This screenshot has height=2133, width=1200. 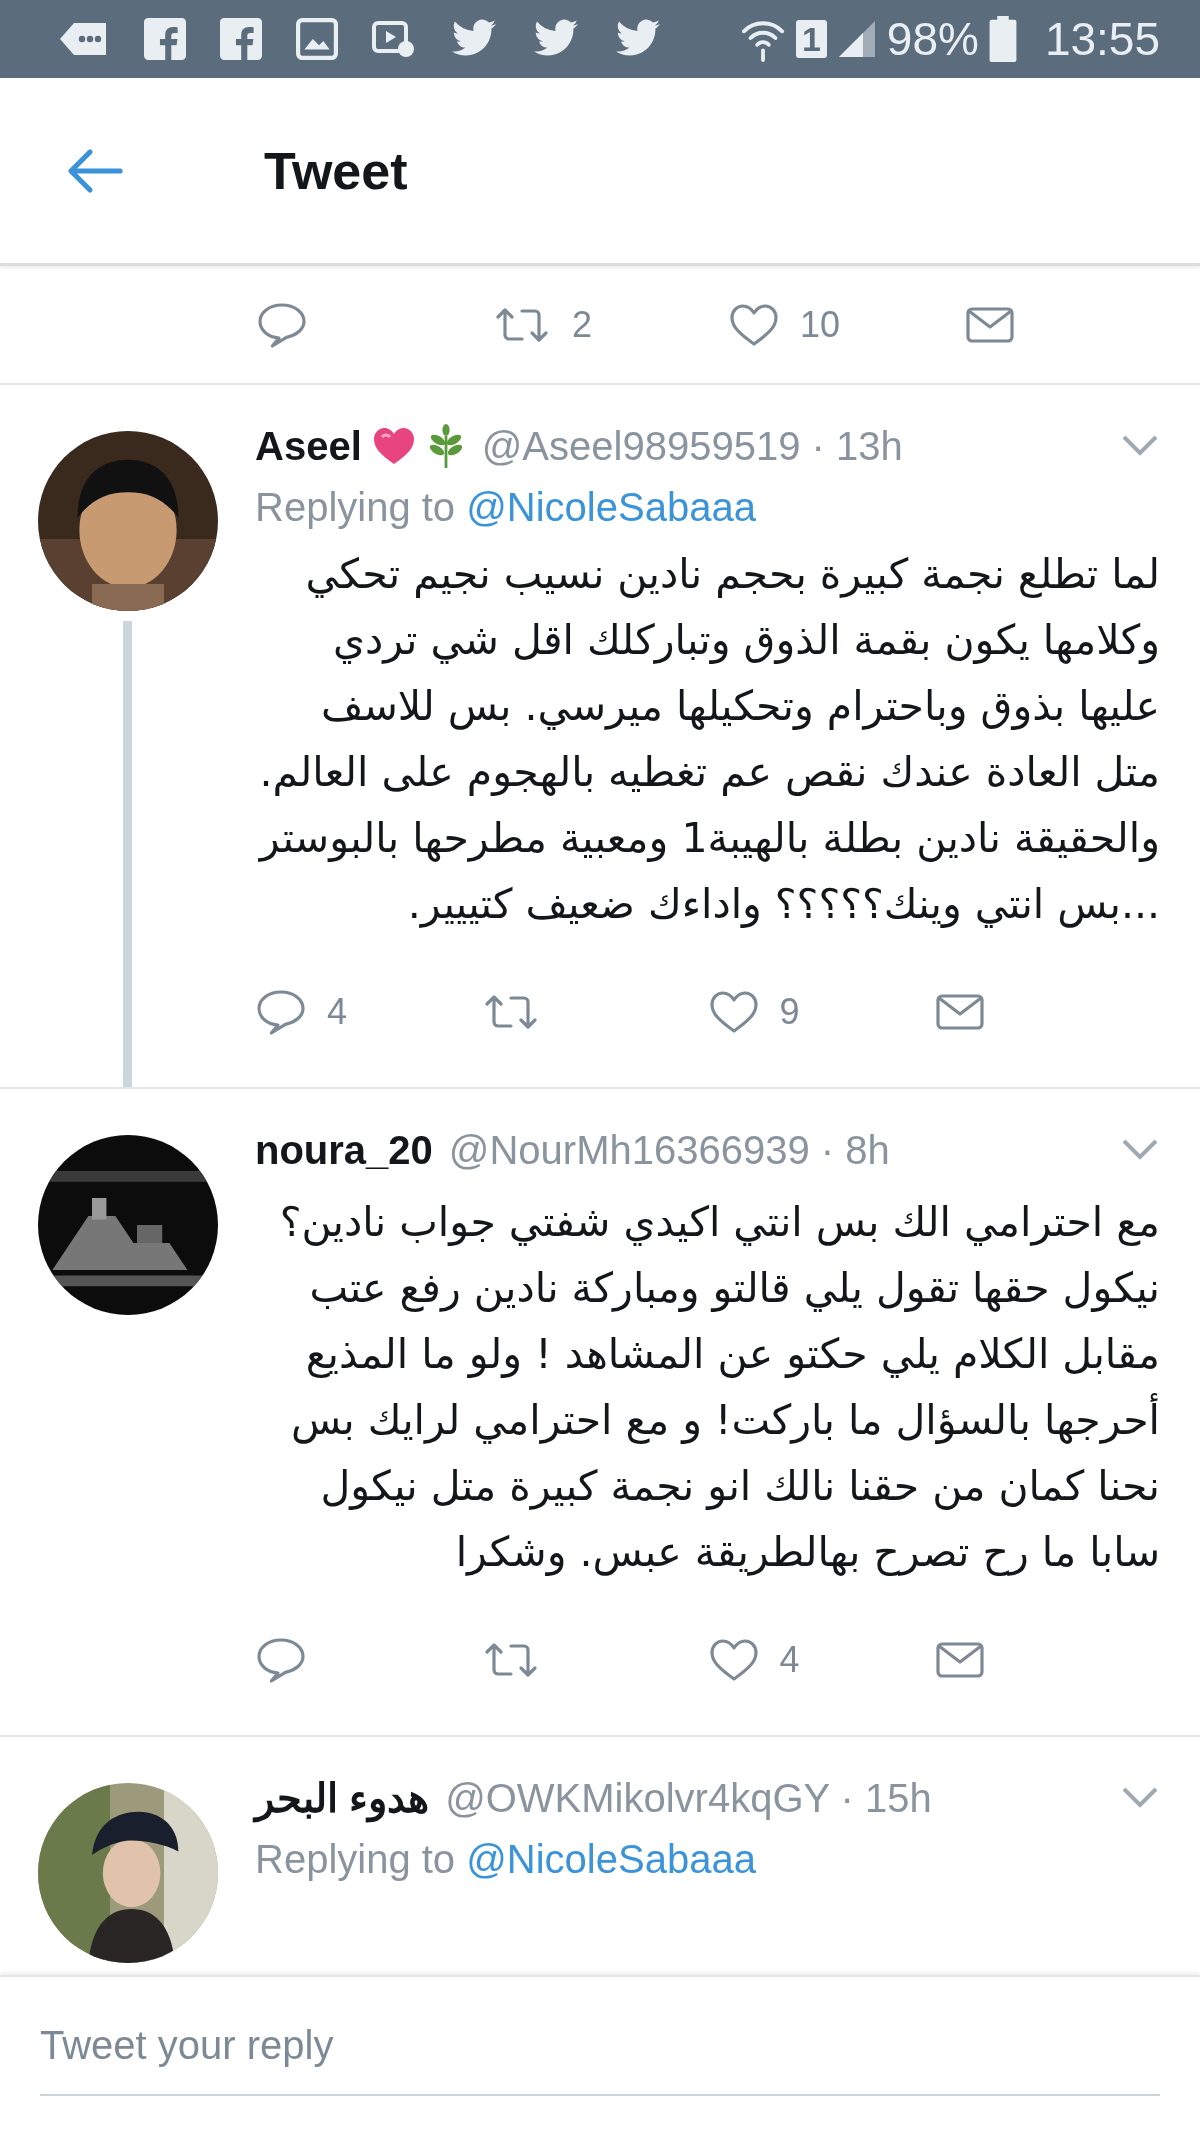 I want to click on video-icon, so click(x=394, y=39).